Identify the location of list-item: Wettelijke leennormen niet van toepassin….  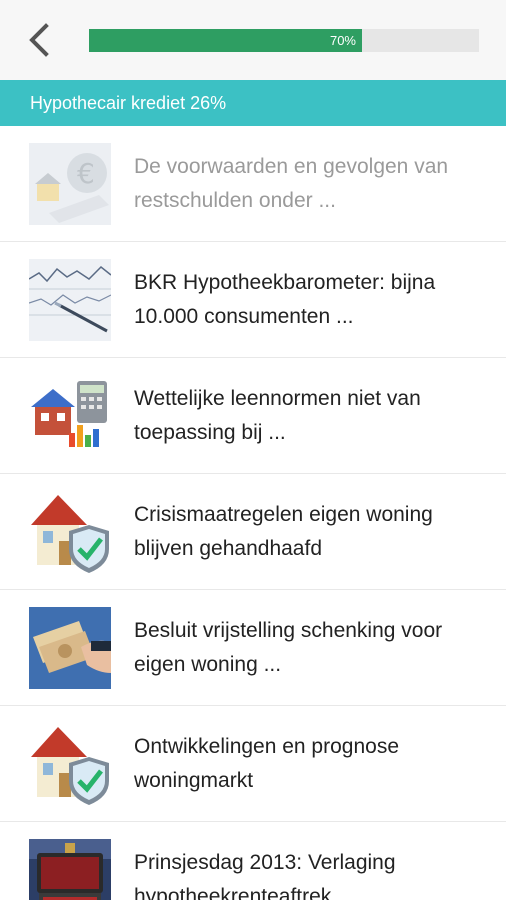
(253, 416).